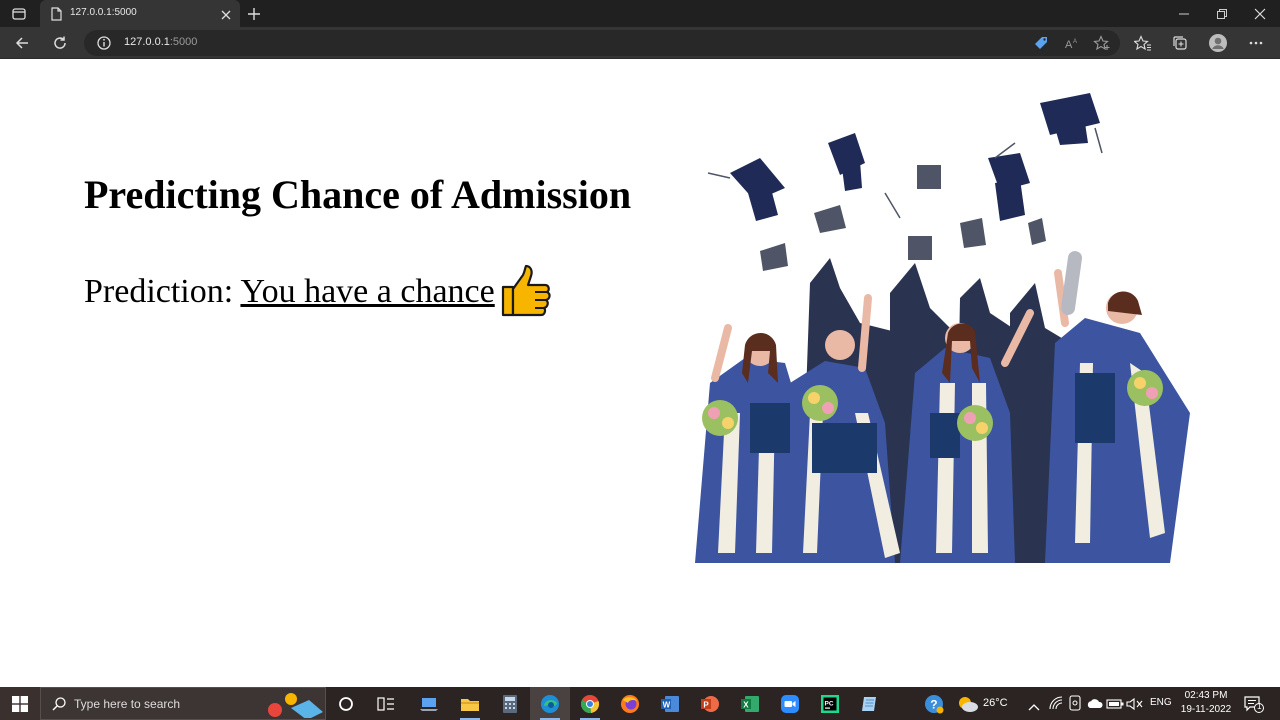  I want to click on edge-browser-icon, so click(550, 703).